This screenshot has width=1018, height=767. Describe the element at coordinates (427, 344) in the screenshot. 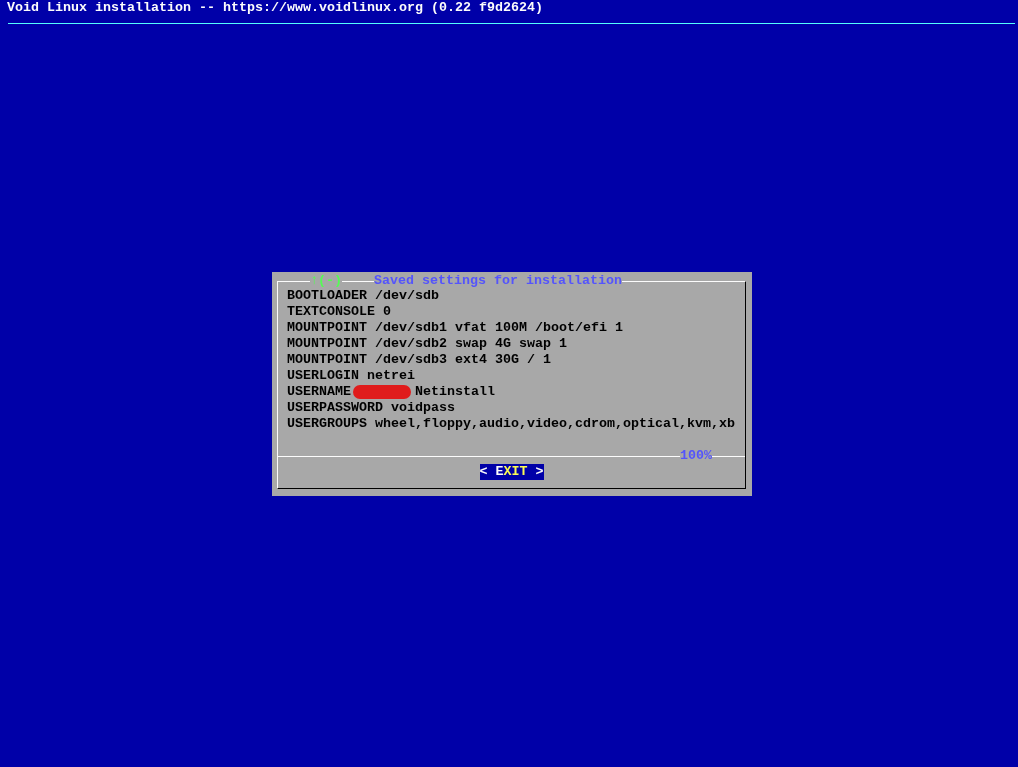

I see `settings-line: MOUNTPOINT /dev/sdb2 swap 4G swap 1` at that location.